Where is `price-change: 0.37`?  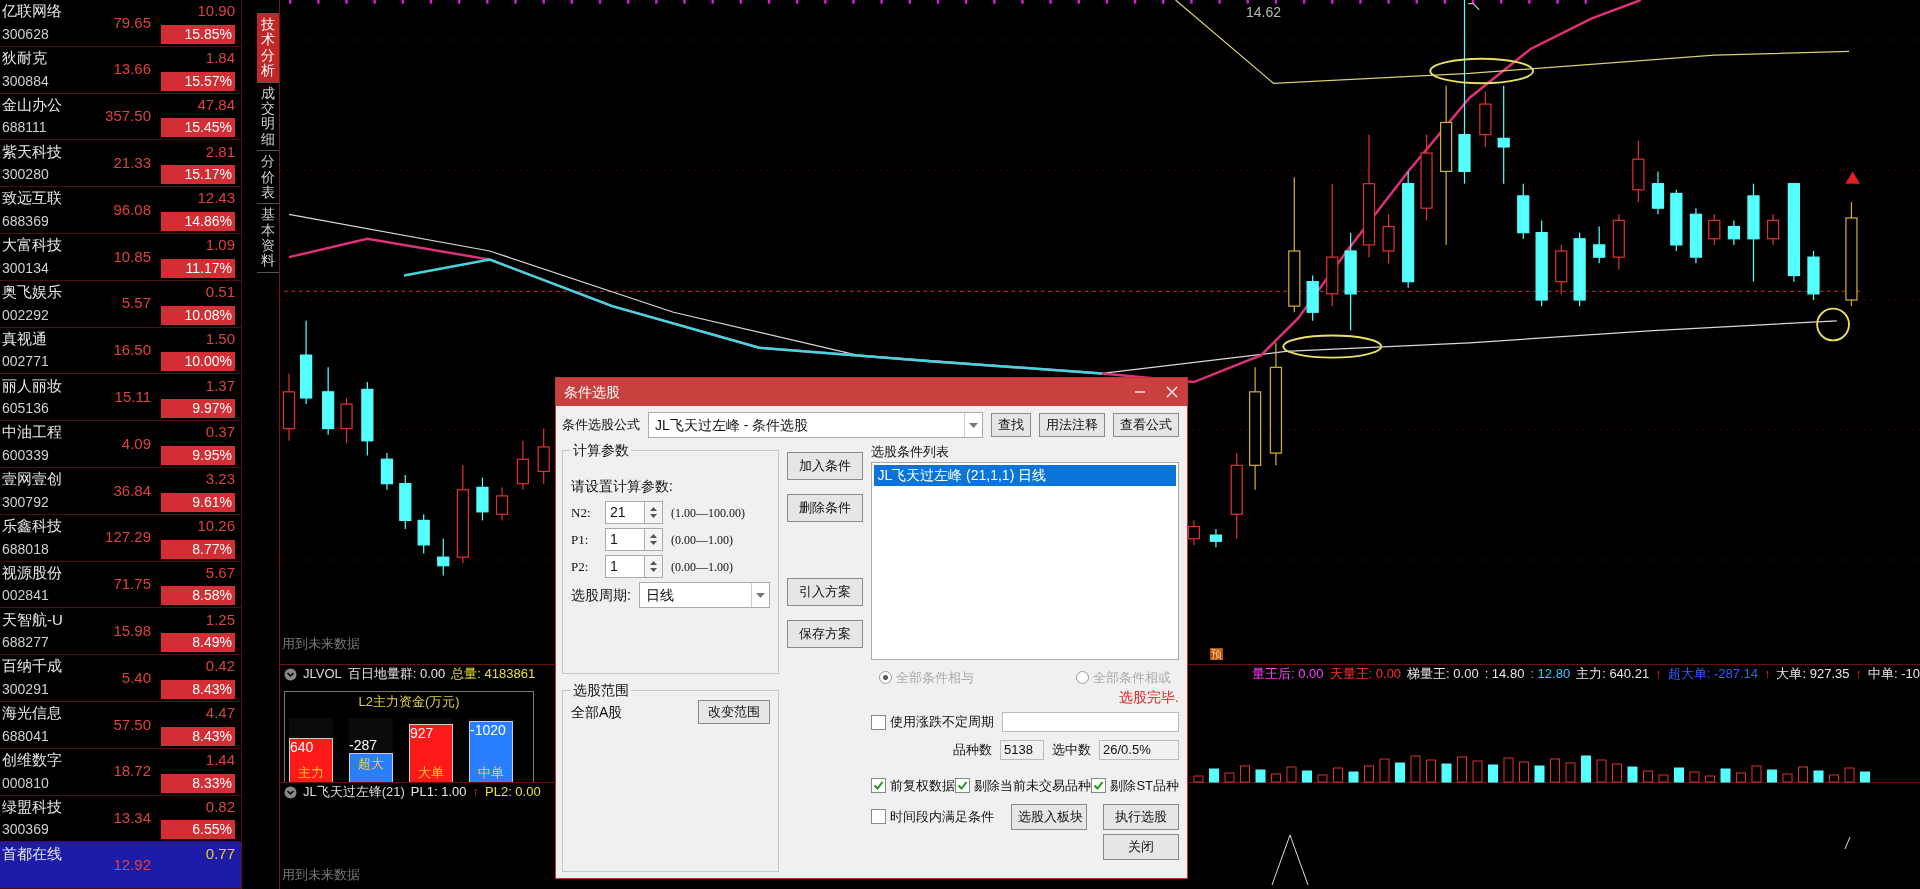
price-change: 0.37 is located at coordinates (220, 432).